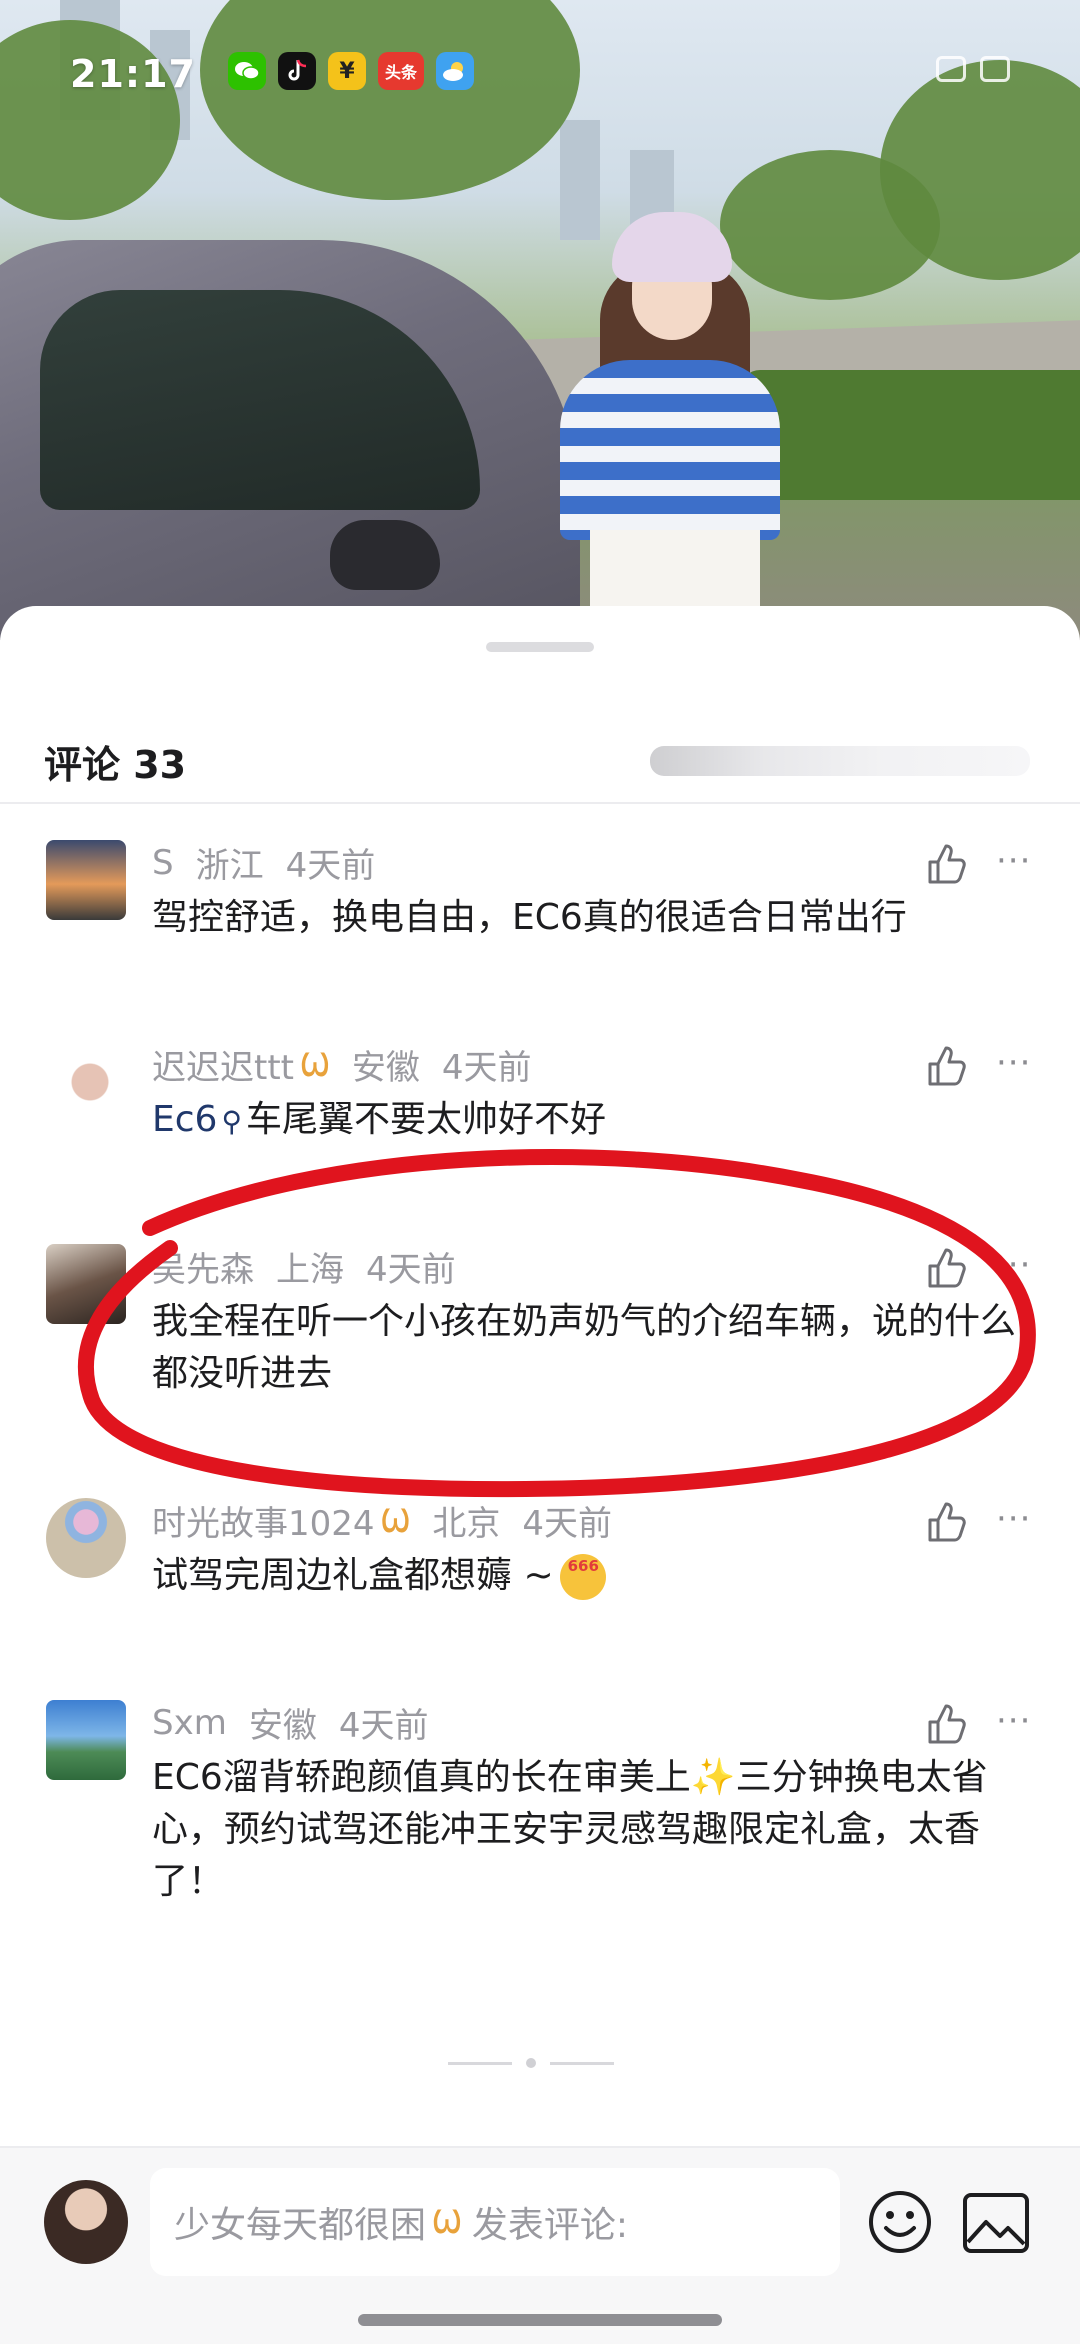 This screenshot has width=1080, height=2344. Describe the element at coordinates (995, 69) in the screenshot. I see `battery-icon` at that location.